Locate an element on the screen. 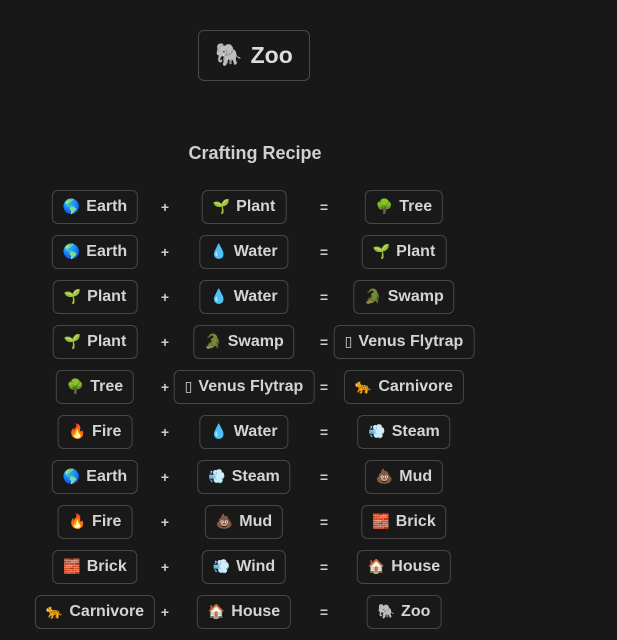 The width and height of the screenshot is (617, 640). ingredient-a-chip: 🐆 Carnivore is located at coordinates (95, 612).